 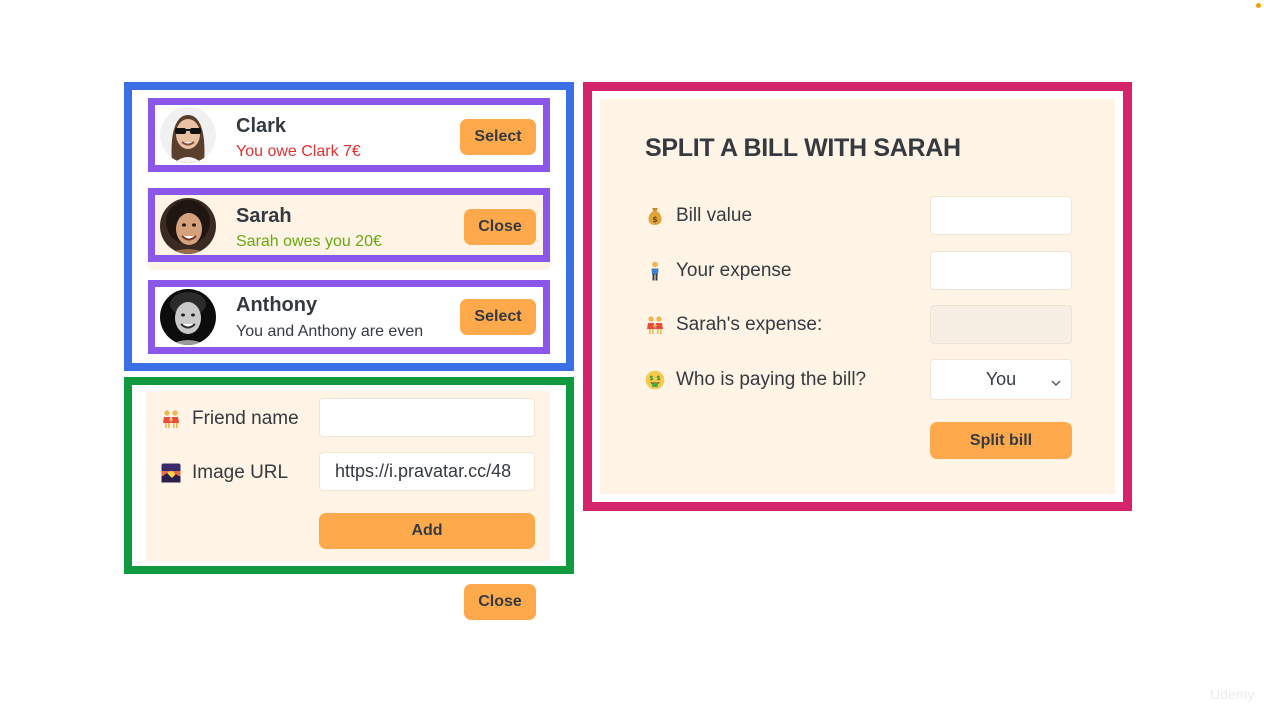 I want to click on friend-name: Sarah, so click(x=264, y=216).